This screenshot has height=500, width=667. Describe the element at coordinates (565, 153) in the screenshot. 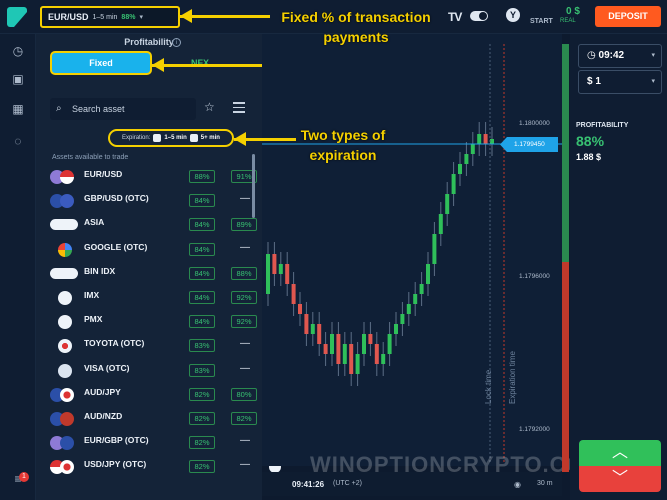

I see `buy-sentiment-bar` at that location.